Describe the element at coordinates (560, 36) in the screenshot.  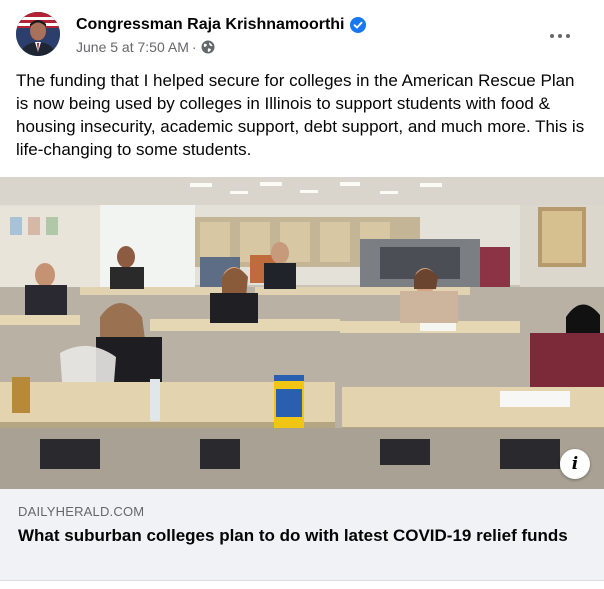
I see `more-options-icon` at that location.